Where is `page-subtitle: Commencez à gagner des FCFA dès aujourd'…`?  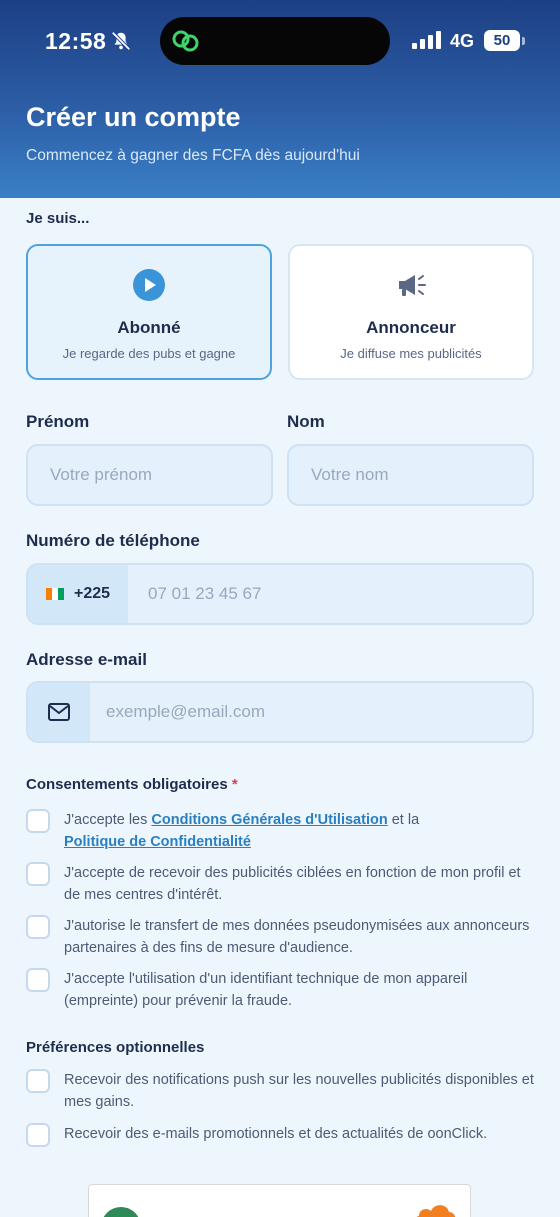 page-subtitle: Commencez à gagner des FCFA dès aujourd'… is located at coordinates (193, 155).